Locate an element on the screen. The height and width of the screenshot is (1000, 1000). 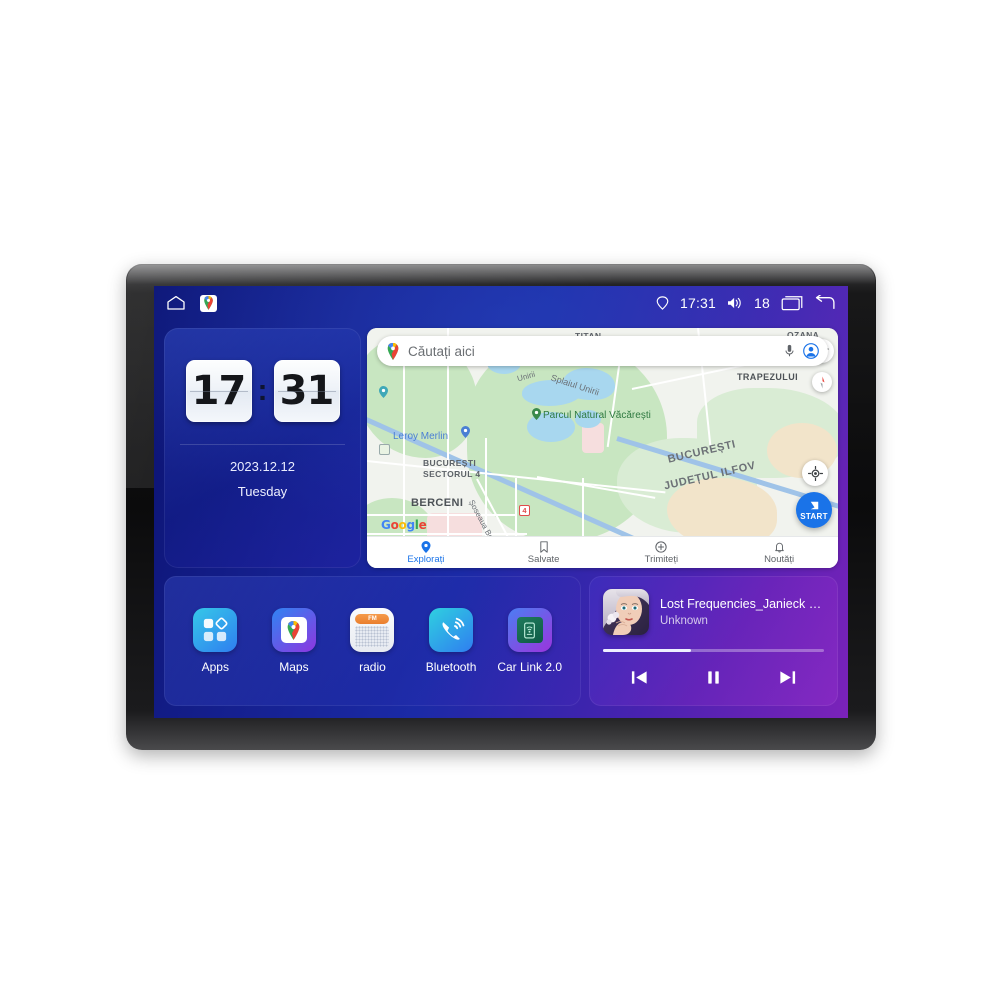
account-avatar-icon is located at coordinates (811, 351).